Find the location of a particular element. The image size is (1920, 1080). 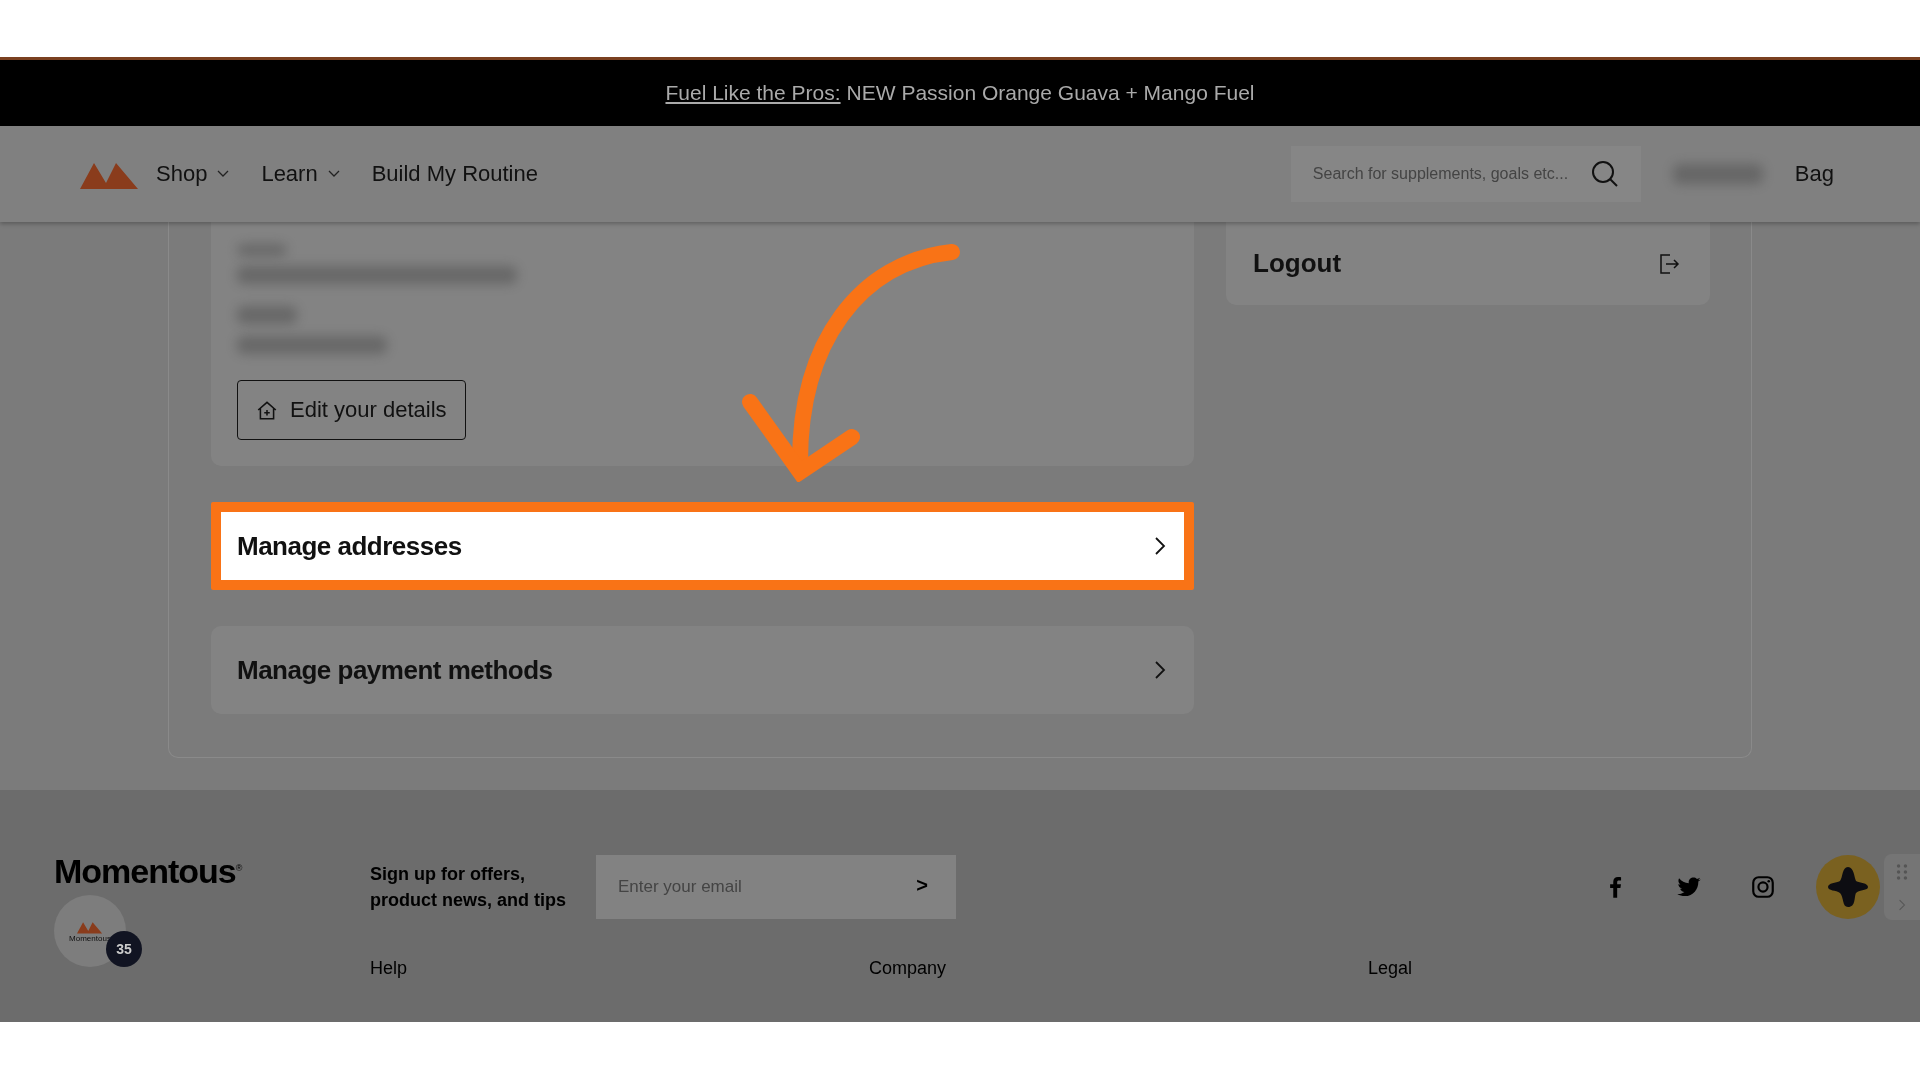

footer-column-heading: Legal is located at coordinates (1391, 968).